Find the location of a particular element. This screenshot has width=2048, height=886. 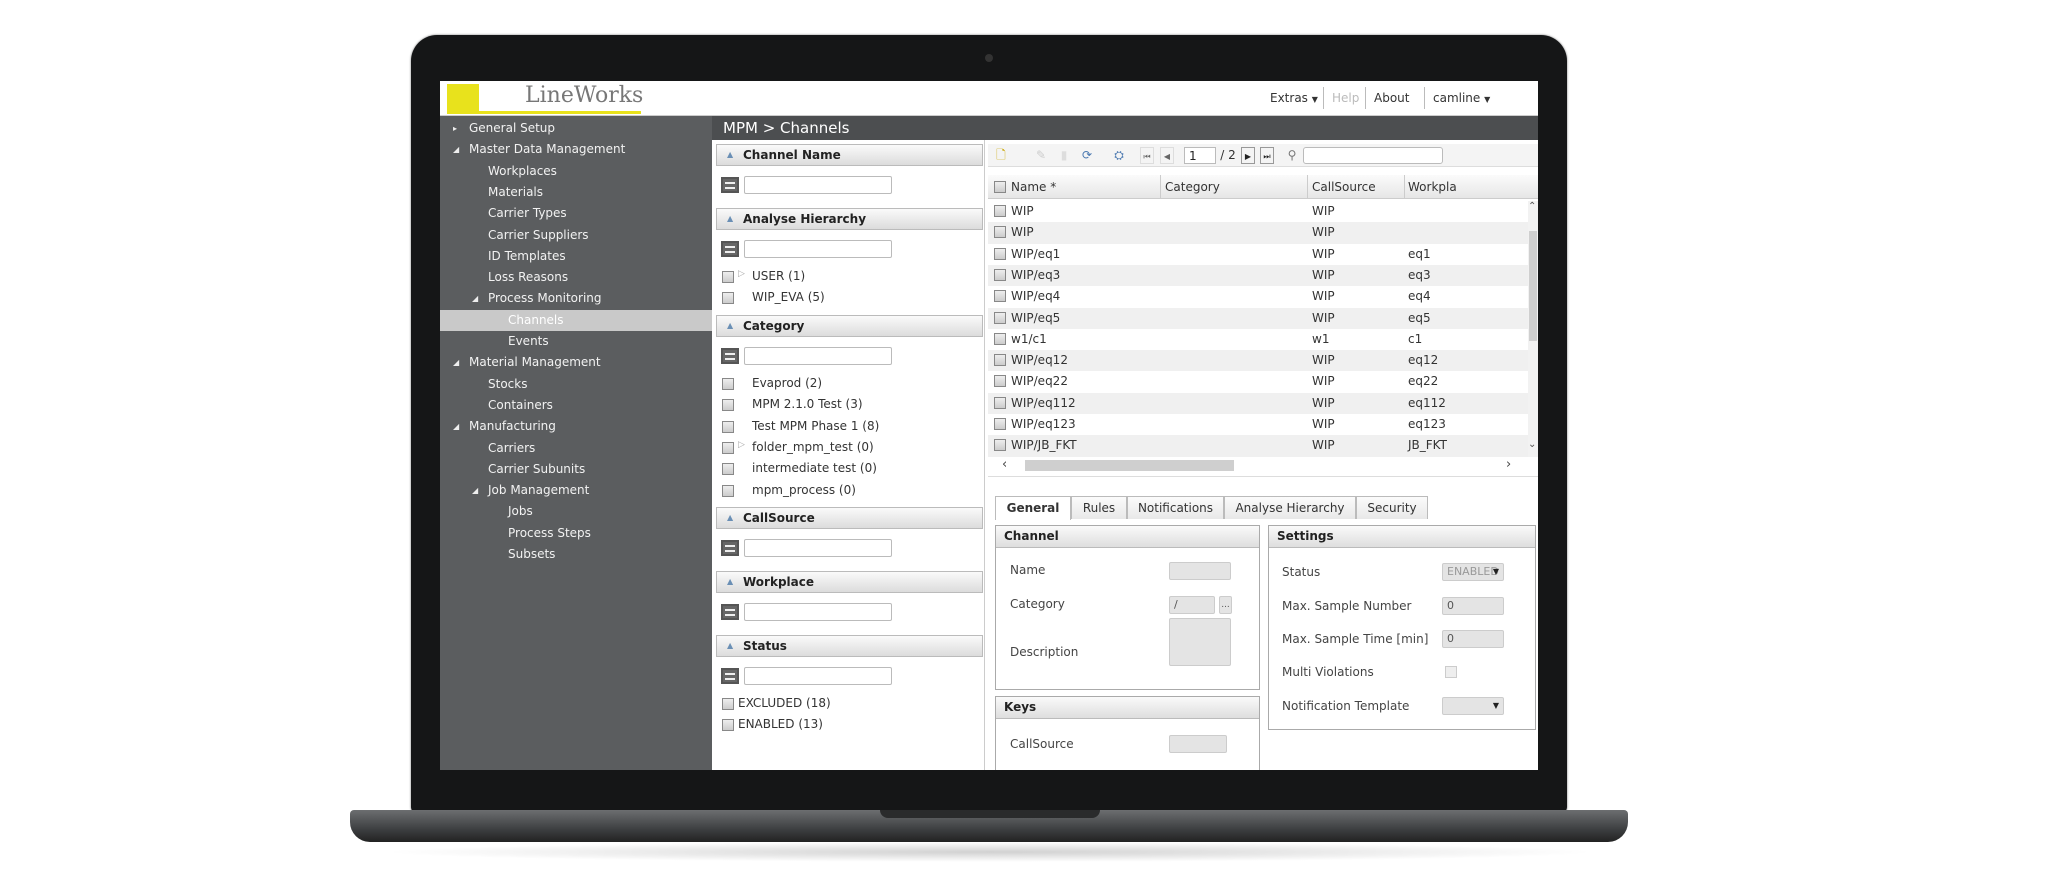

prev-page-icon: ◀ is located at coordinates (1167, 155).